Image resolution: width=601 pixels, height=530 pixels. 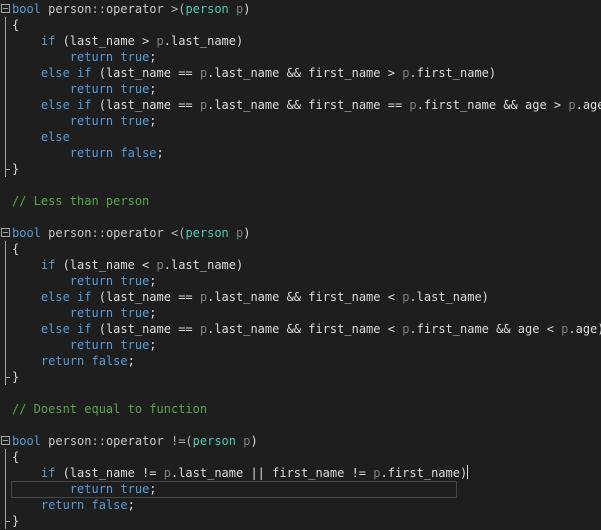 I want to click on code-token: (last_name !=, so click(x=109, y=473).